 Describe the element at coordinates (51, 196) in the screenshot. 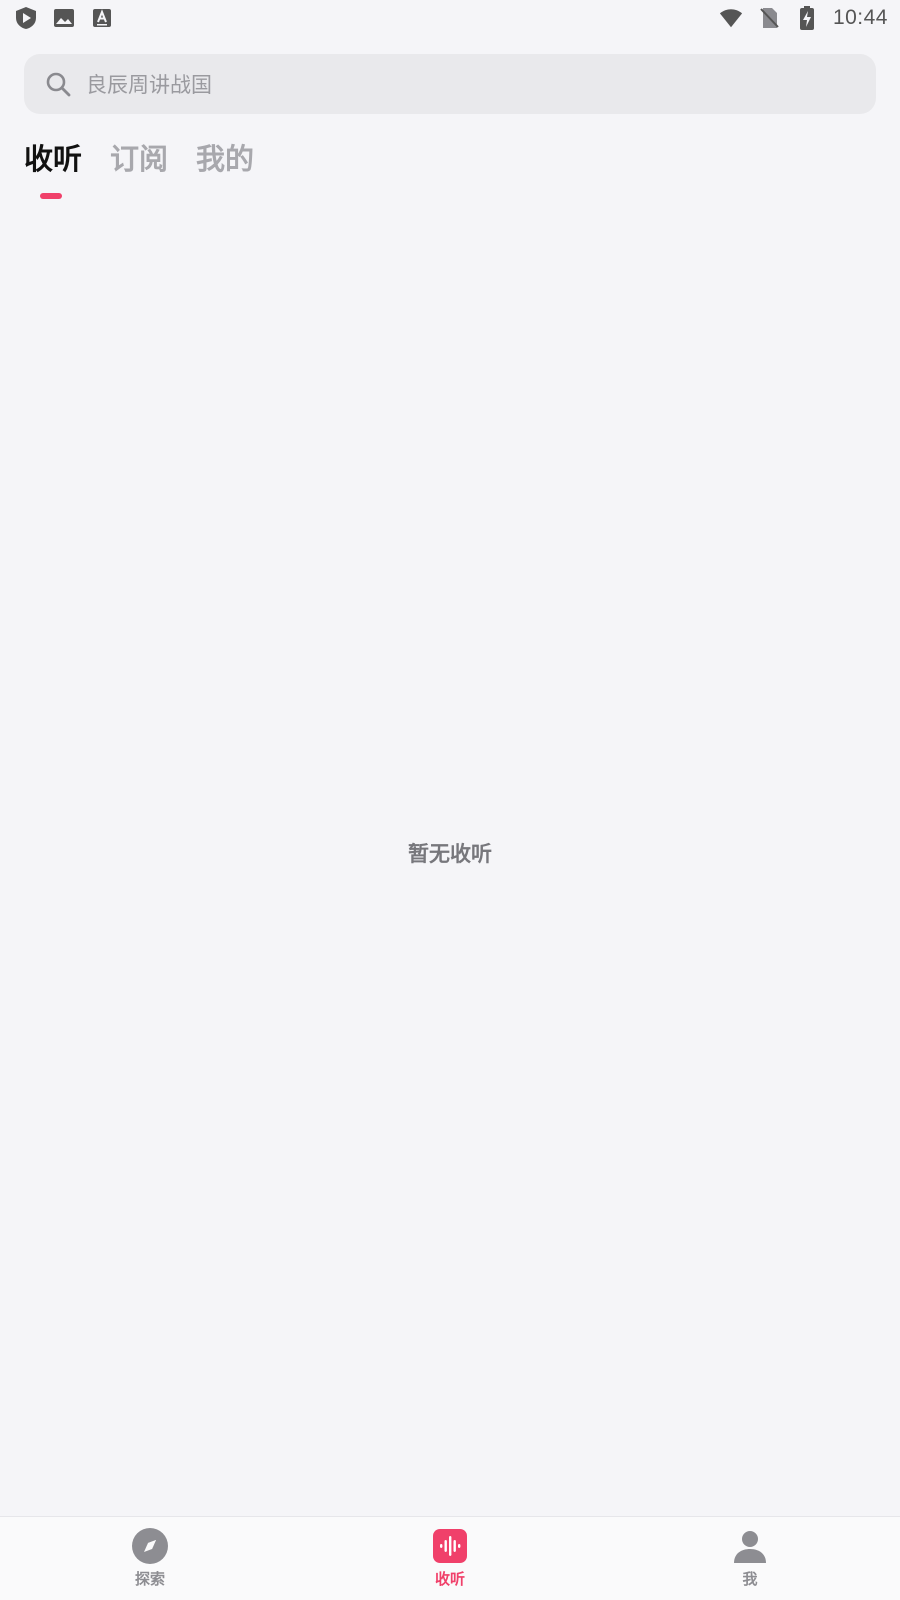

I see `tab-active-indicator` at that location.